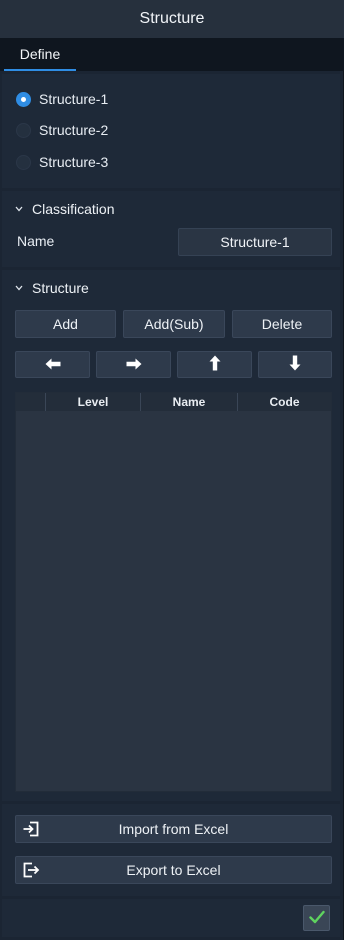 This screenshot has height=940, width=344. Describe the element at coordinates (171, 850) in the screenshot. I see `excel-section: Import from Excel Export to Excel` at that location.